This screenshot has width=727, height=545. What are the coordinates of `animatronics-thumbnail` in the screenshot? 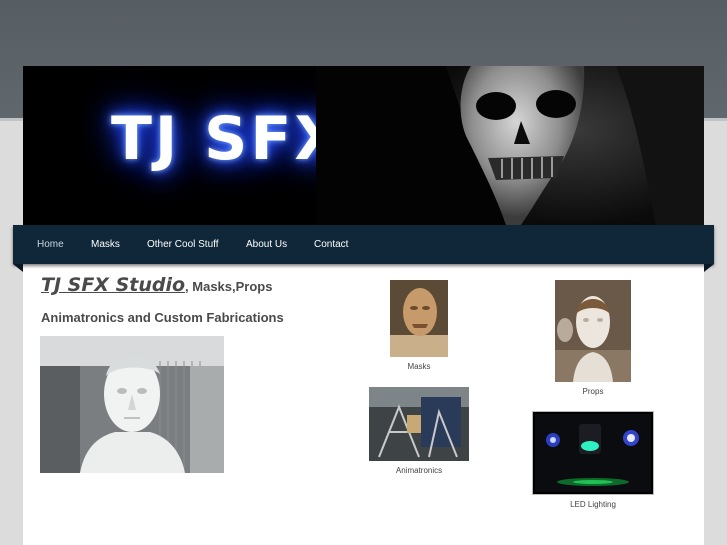 It's located at (419, 424).